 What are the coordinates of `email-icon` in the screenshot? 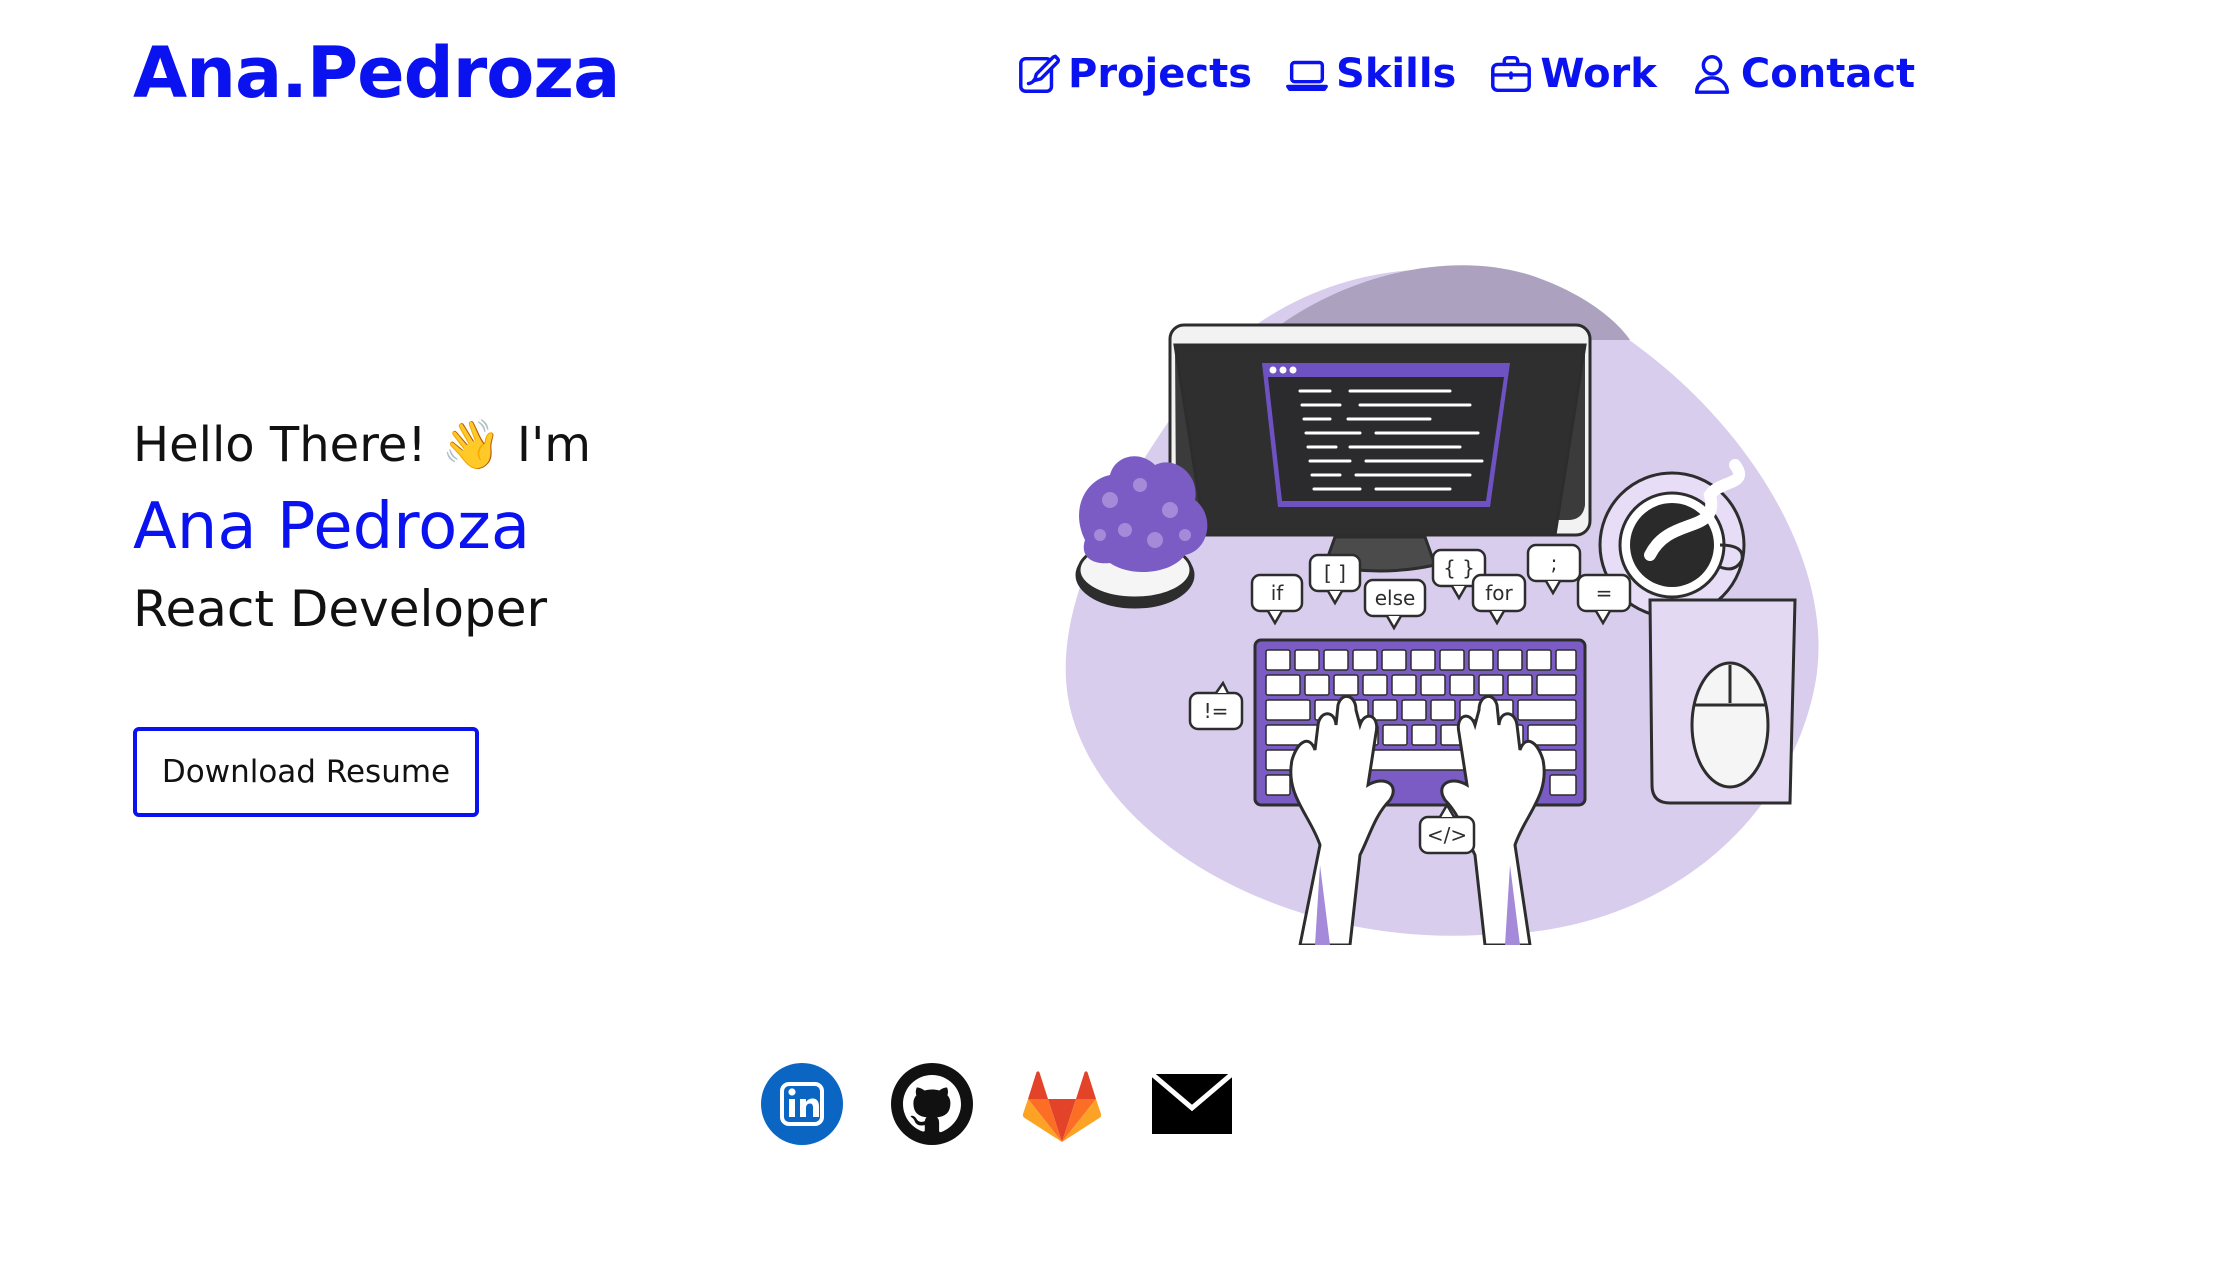 It's located at (1192, 1104).